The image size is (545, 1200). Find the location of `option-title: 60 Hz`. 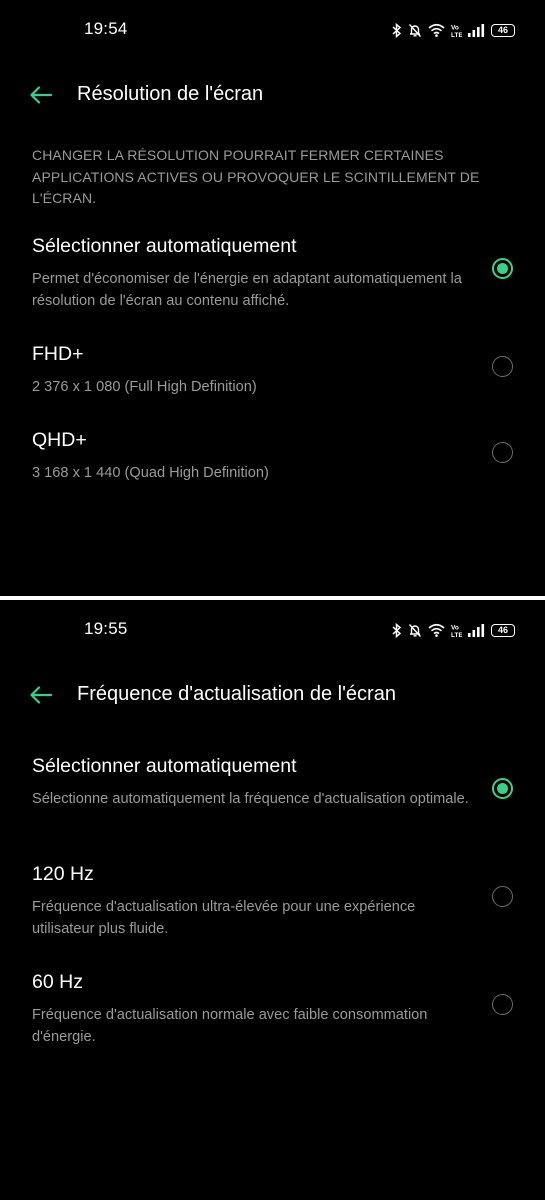

option-title: 60 Hz is located at coordinates (57, 982).